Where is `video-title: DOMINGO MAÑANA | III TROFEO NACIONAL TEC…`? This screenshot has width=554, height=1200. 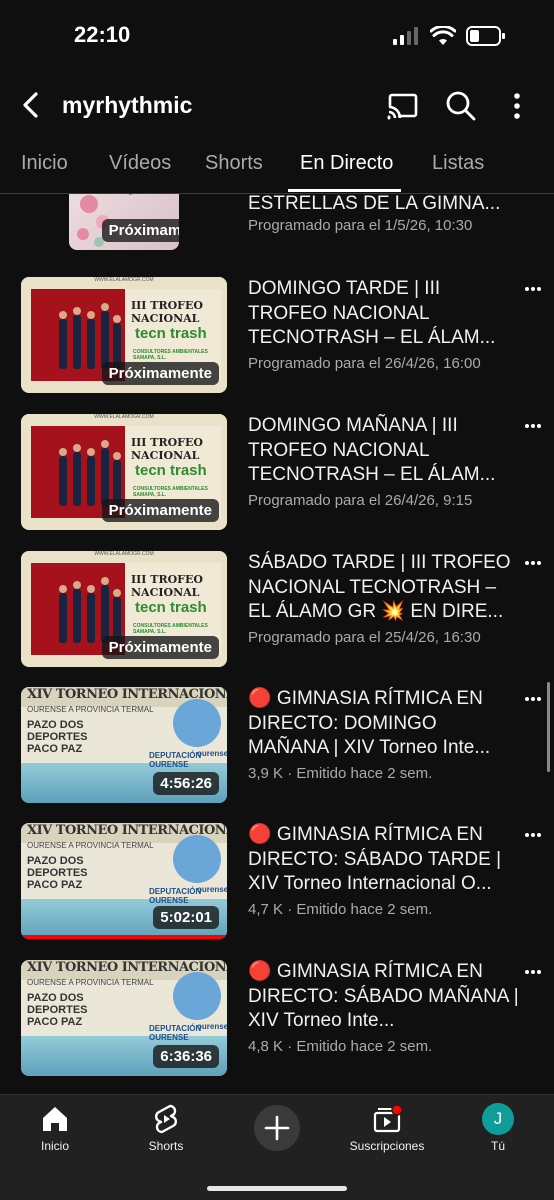 video-title: DOMINGO MAÑANA | III TROFEO NACIONAL TEC… is located at coordinates (384, 451).